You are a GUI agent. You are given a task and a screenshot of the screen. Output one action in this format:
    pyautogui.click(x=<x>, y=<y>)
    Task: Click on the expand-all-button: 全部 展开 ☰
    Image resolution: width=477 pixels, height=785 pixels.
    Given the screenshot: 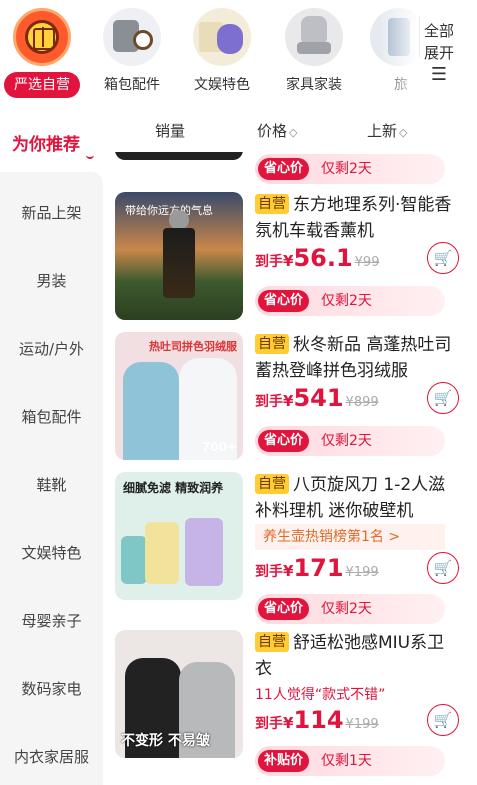 What is the action you would take?
    pyautogui.click(x=439, y=52)
    